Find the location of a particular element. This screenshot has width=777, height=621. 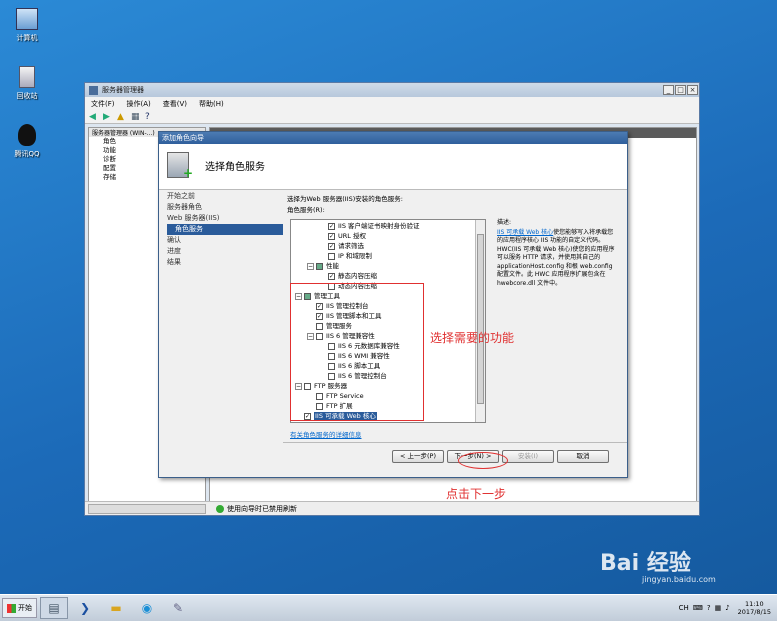

clock: 11:10 2017/8/15 is located at coordinates (754, 608).